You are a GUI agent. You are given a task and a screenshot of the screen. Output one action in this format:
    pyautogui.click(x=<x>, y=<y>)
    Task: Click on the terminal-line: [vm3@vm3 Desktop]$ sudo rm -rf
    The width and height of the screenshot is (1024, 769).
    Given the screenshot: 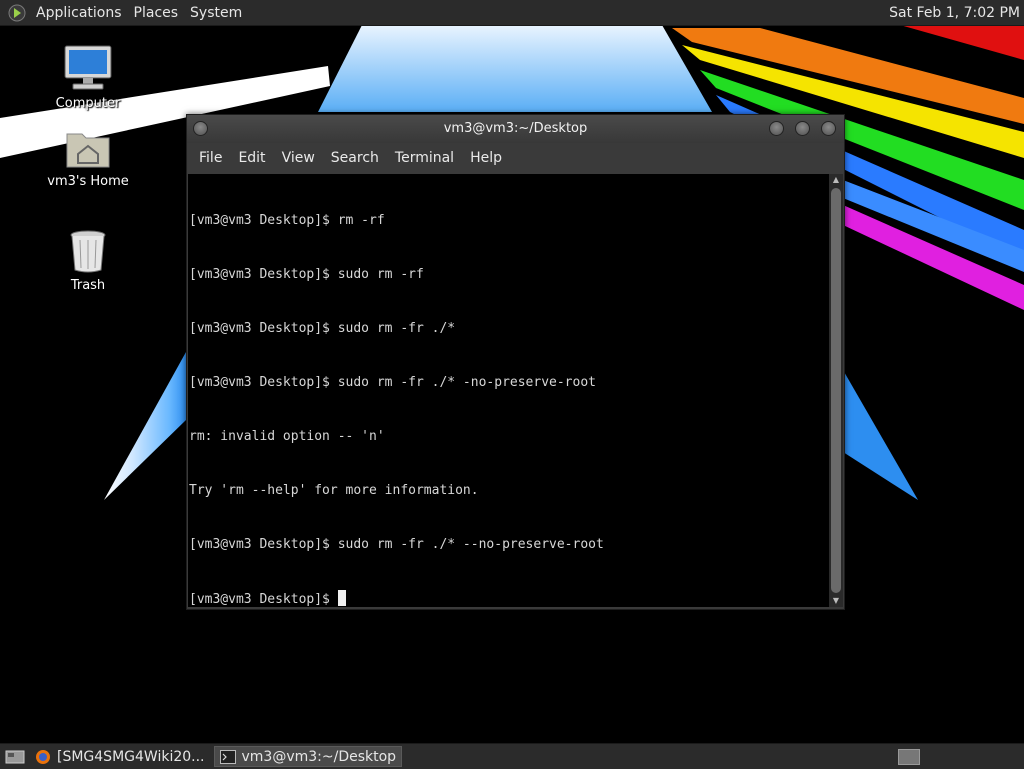 What is the action you would take?
    pyautogui.click(x=306, y=274)
    